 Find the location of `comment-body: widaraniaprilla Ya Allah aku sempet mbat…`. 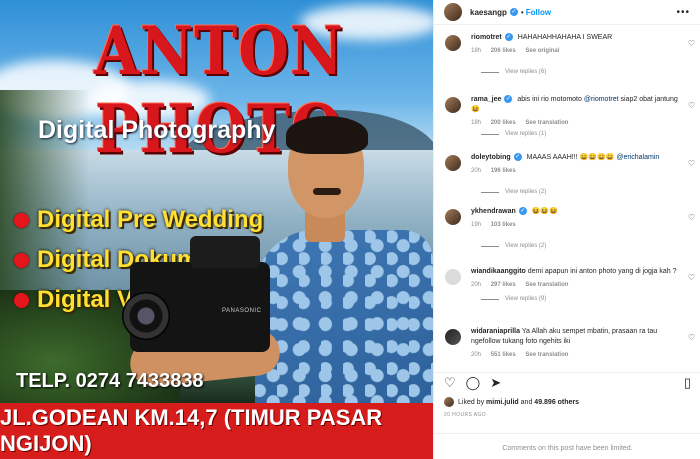

comment-body: widaraniaprilla Ya Allah aku sempet mbat… is located at coordinates (576, 343).